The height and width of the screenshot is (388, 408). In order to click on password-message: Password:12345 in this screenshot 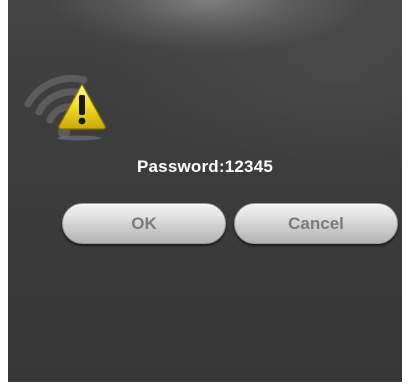, I will do `click(205, 166)`.